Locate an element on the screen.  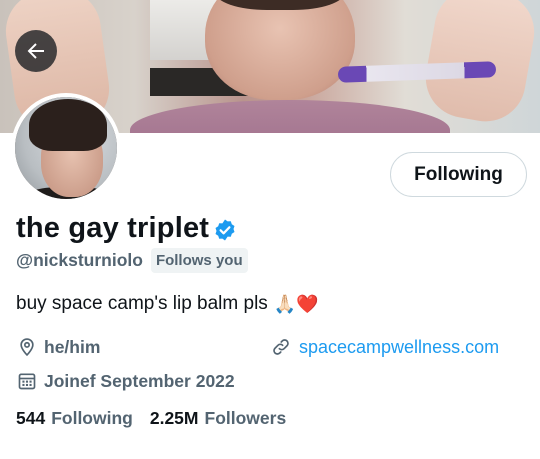
user-handle: @nickst​urniolo is located at coordinates (79, 260).